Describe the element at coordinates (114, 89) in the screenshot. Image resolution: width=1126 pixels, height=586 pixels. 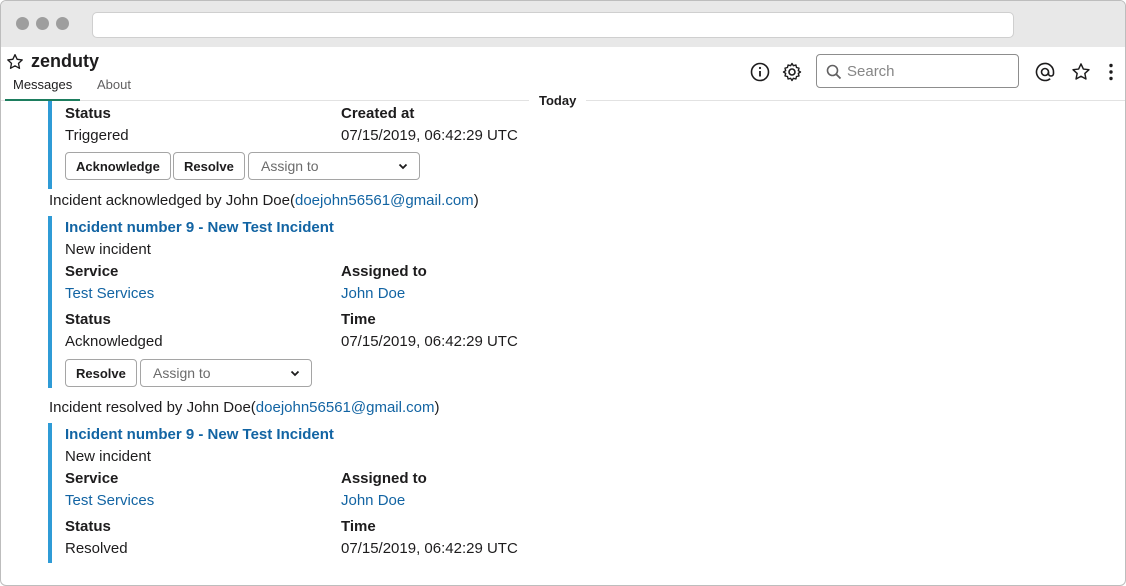
I see `tab-about: About` at that location.